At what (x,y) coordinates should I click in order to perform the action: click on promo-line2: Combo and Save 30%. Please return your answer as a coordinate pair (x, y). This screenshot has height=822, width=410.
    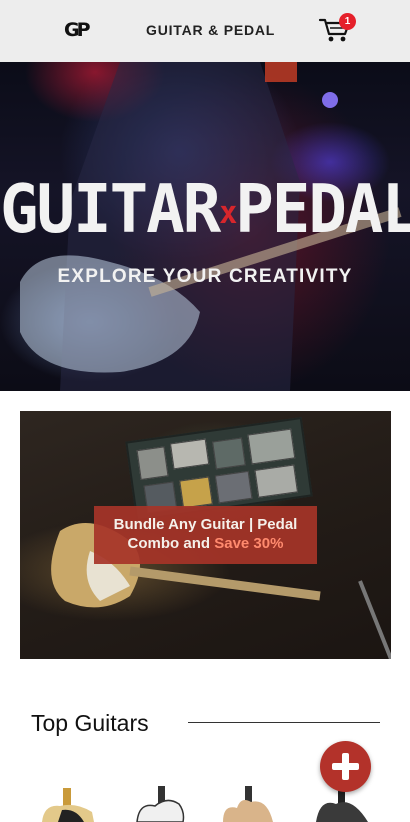
    Looking at the image, I should click on (205, 543).